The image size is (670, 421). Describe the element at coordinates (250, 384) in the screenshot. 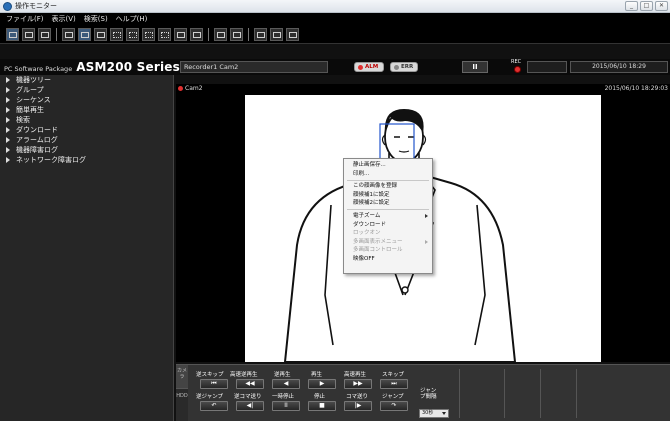

I see `fast-reverse-button: ◀◀` at that location.